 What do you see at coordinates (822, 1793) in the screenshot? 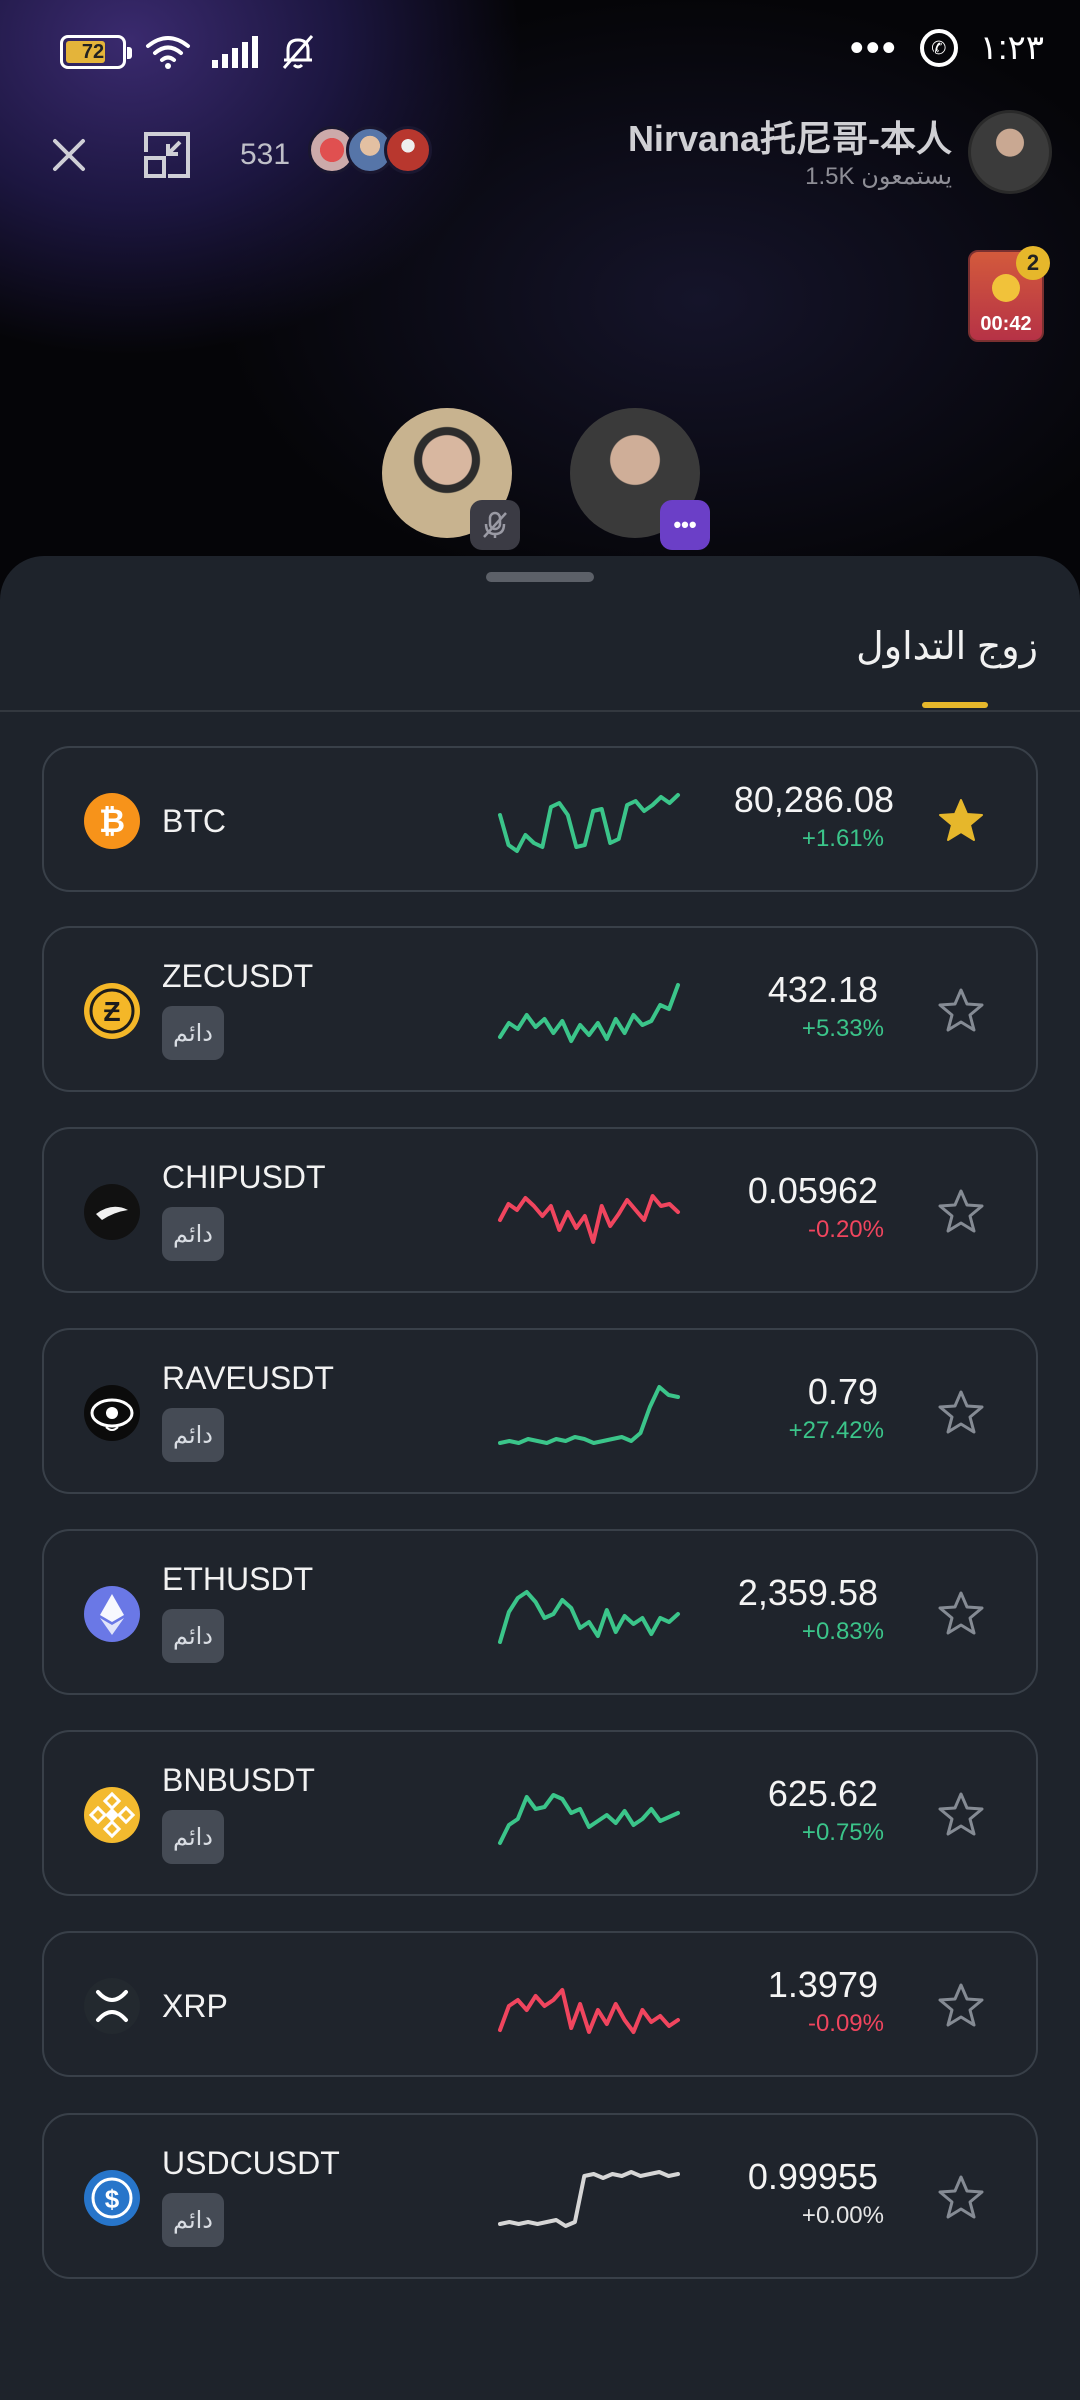
I see `pair-price: 625.62` at bounding box center [822, 1793].